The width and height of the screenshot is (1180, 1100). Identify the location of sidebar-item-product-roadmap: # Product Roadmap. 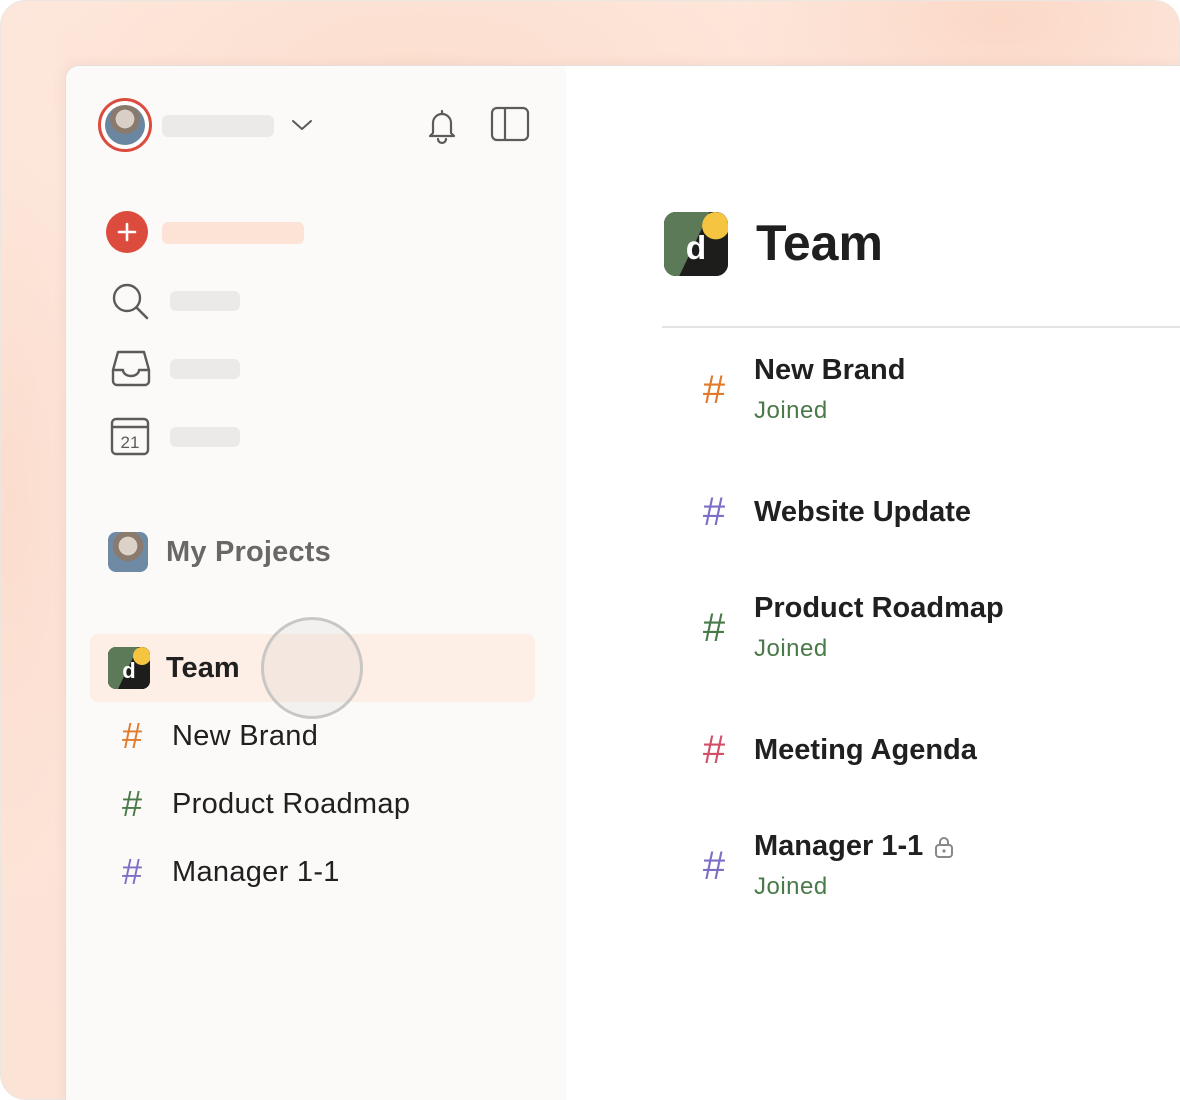
(262, 804).